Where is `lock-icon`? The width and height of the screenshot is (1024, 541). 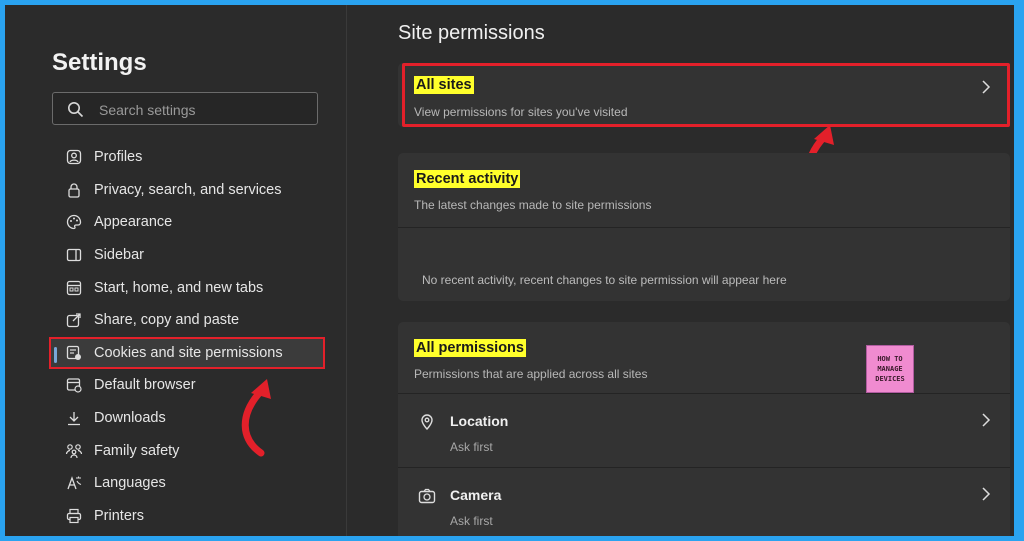
lock-icon is located at coordinates (74, 190).